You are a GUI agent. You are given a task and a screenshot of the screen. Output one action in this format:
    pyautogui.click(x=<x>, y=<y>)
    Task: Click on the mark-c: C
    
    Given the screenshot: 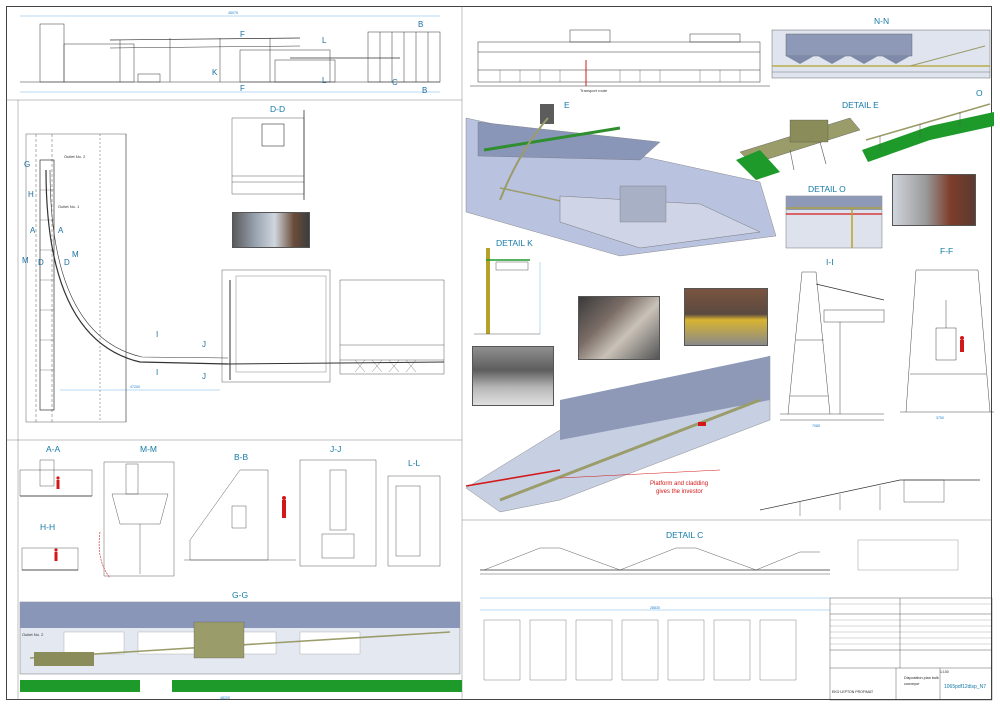 What is the action you would take?
    pyautogui.click(x=395, y=82)
    